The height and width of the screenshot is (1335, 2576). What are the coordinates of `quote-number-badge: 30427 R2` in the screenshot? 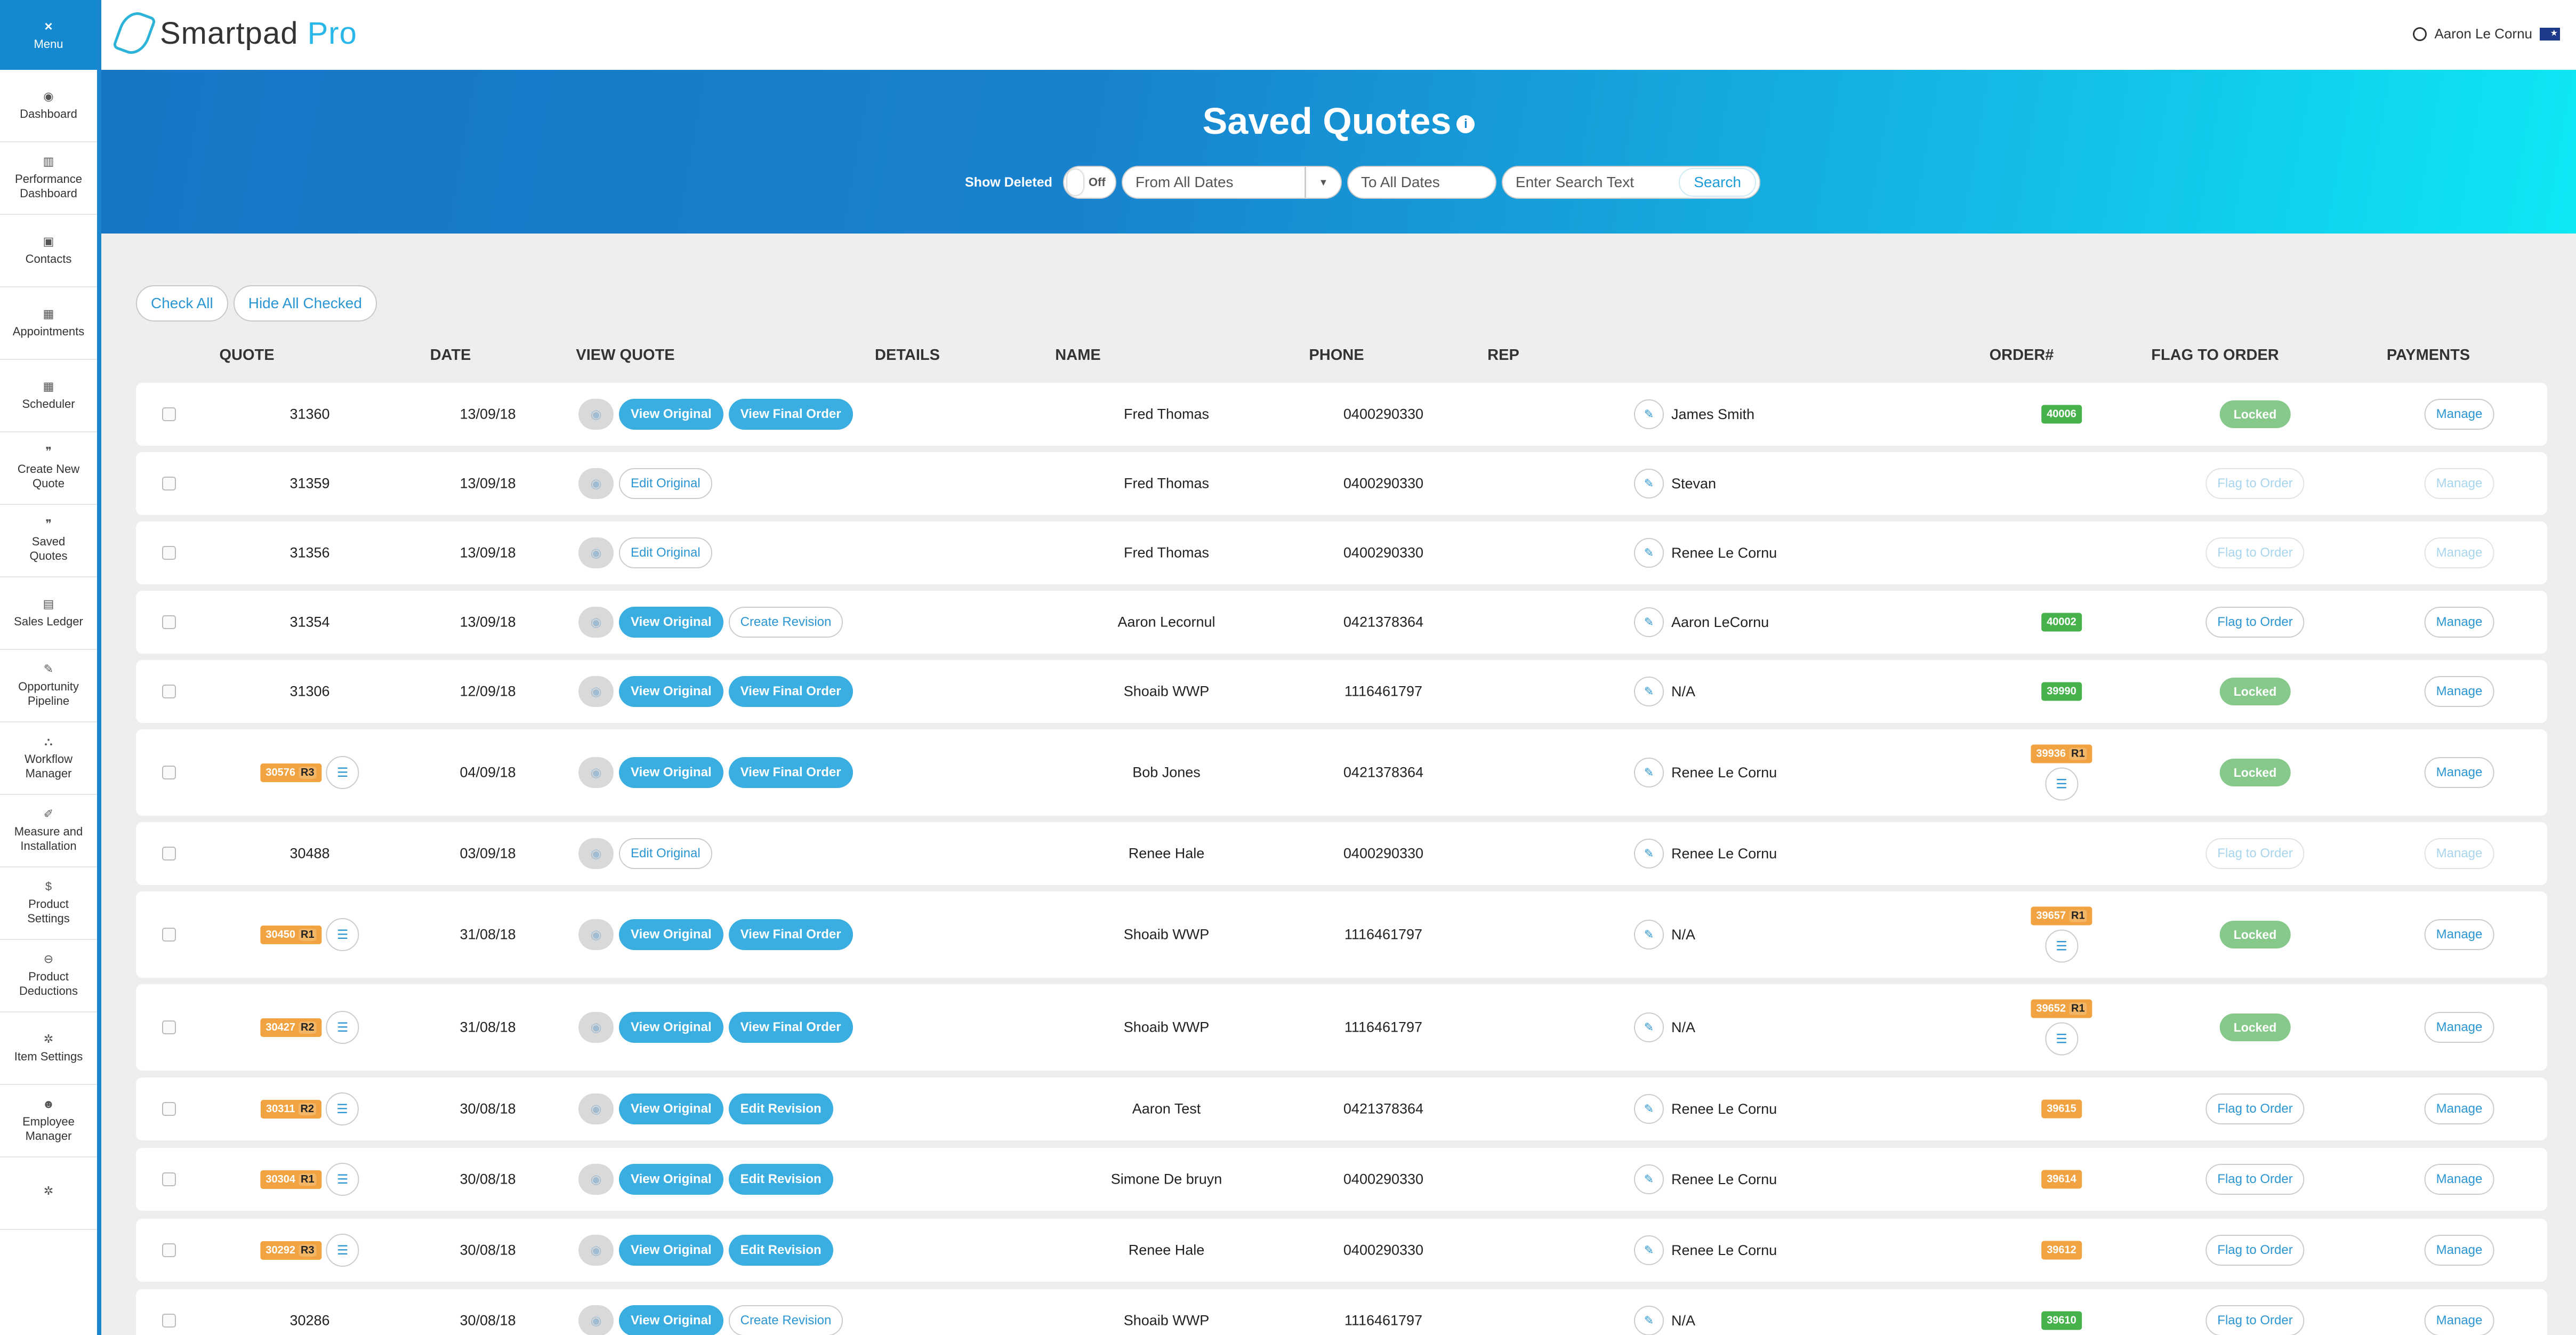 It's located at (291, 1027).